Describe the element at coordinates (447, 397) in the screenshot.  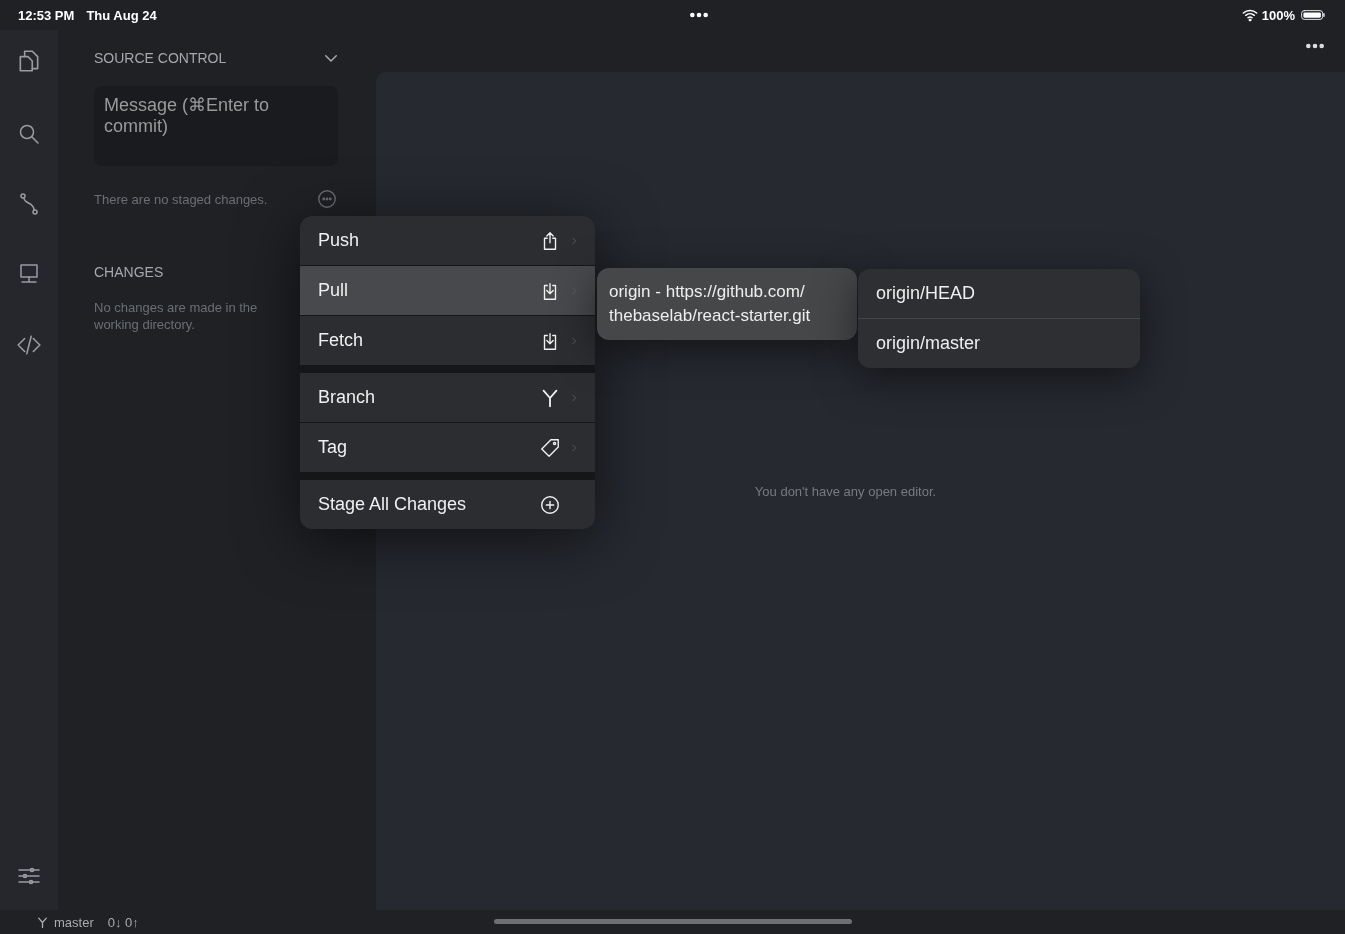
I see `menu-item: Branch` at that location.